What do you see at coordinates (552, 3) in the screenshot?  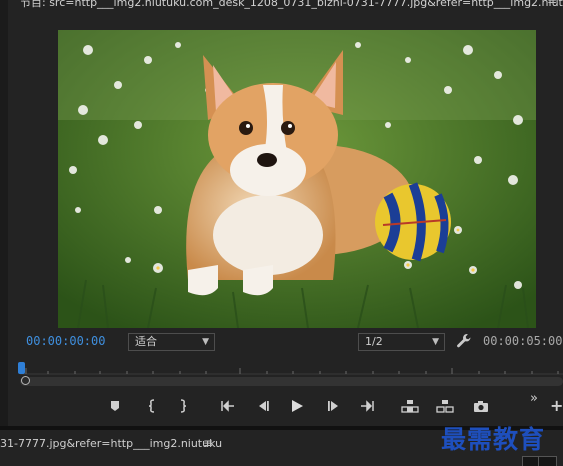 I see `panel-menu-icon: ≡` at bounding box center [552, 3].